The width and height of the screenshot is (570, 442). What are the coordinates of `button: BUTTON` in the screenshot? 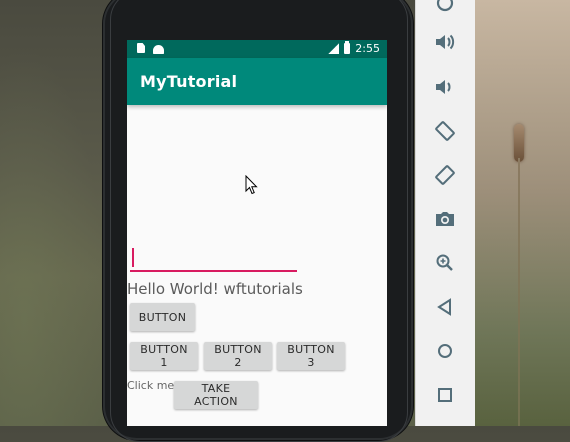 It's located at (162, 317).